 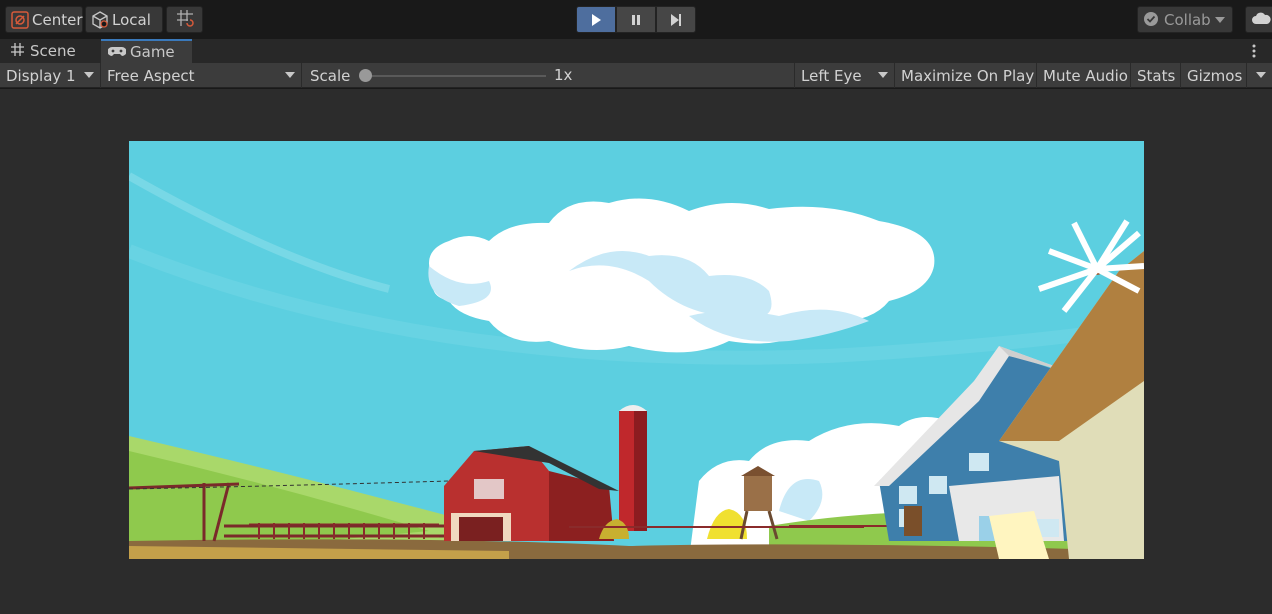 What do you see at coordinates (57, 19) in the screenshot?
I see `pivot-label: Center` at bounding box center [57, 19].